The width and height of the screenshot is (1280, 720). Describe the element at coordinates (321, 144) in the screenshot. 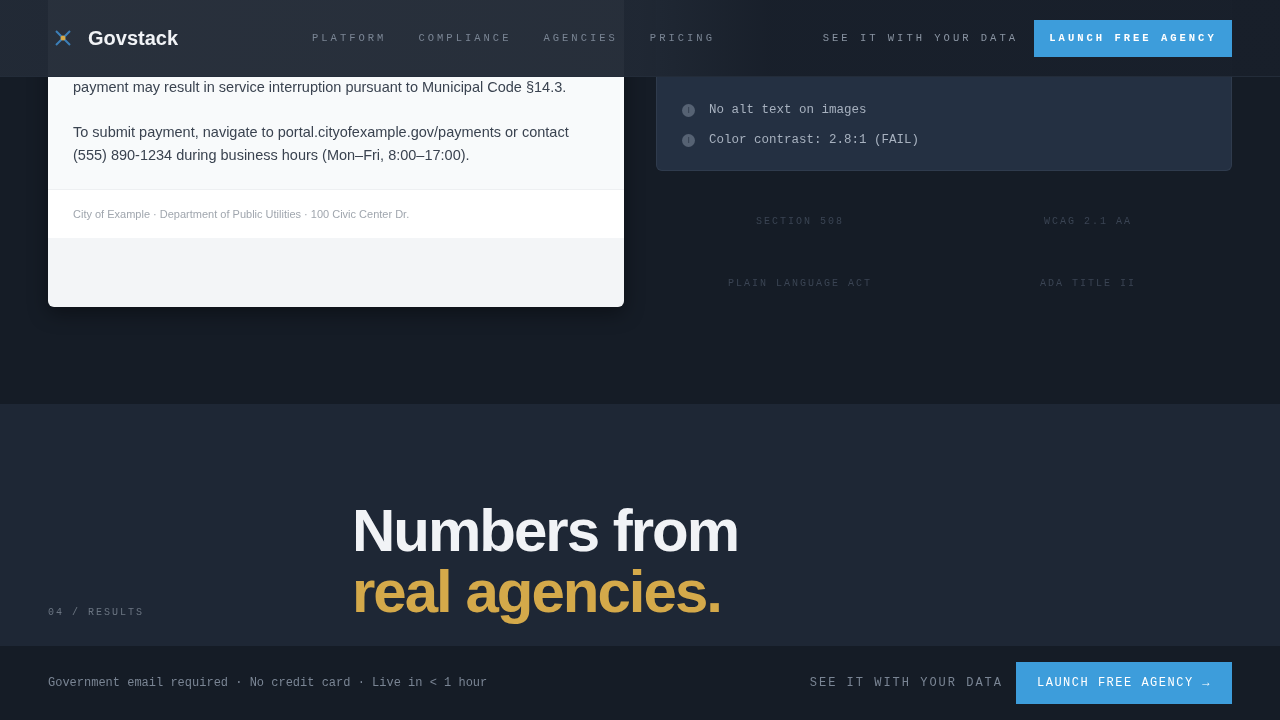

I see `notice-paragraph: To submit payment, navigate to portal.cityofexample.gov/payments or contact (555) 890-1234 during business hours (Mon–Fri, 8:00–17:00).` at that location.